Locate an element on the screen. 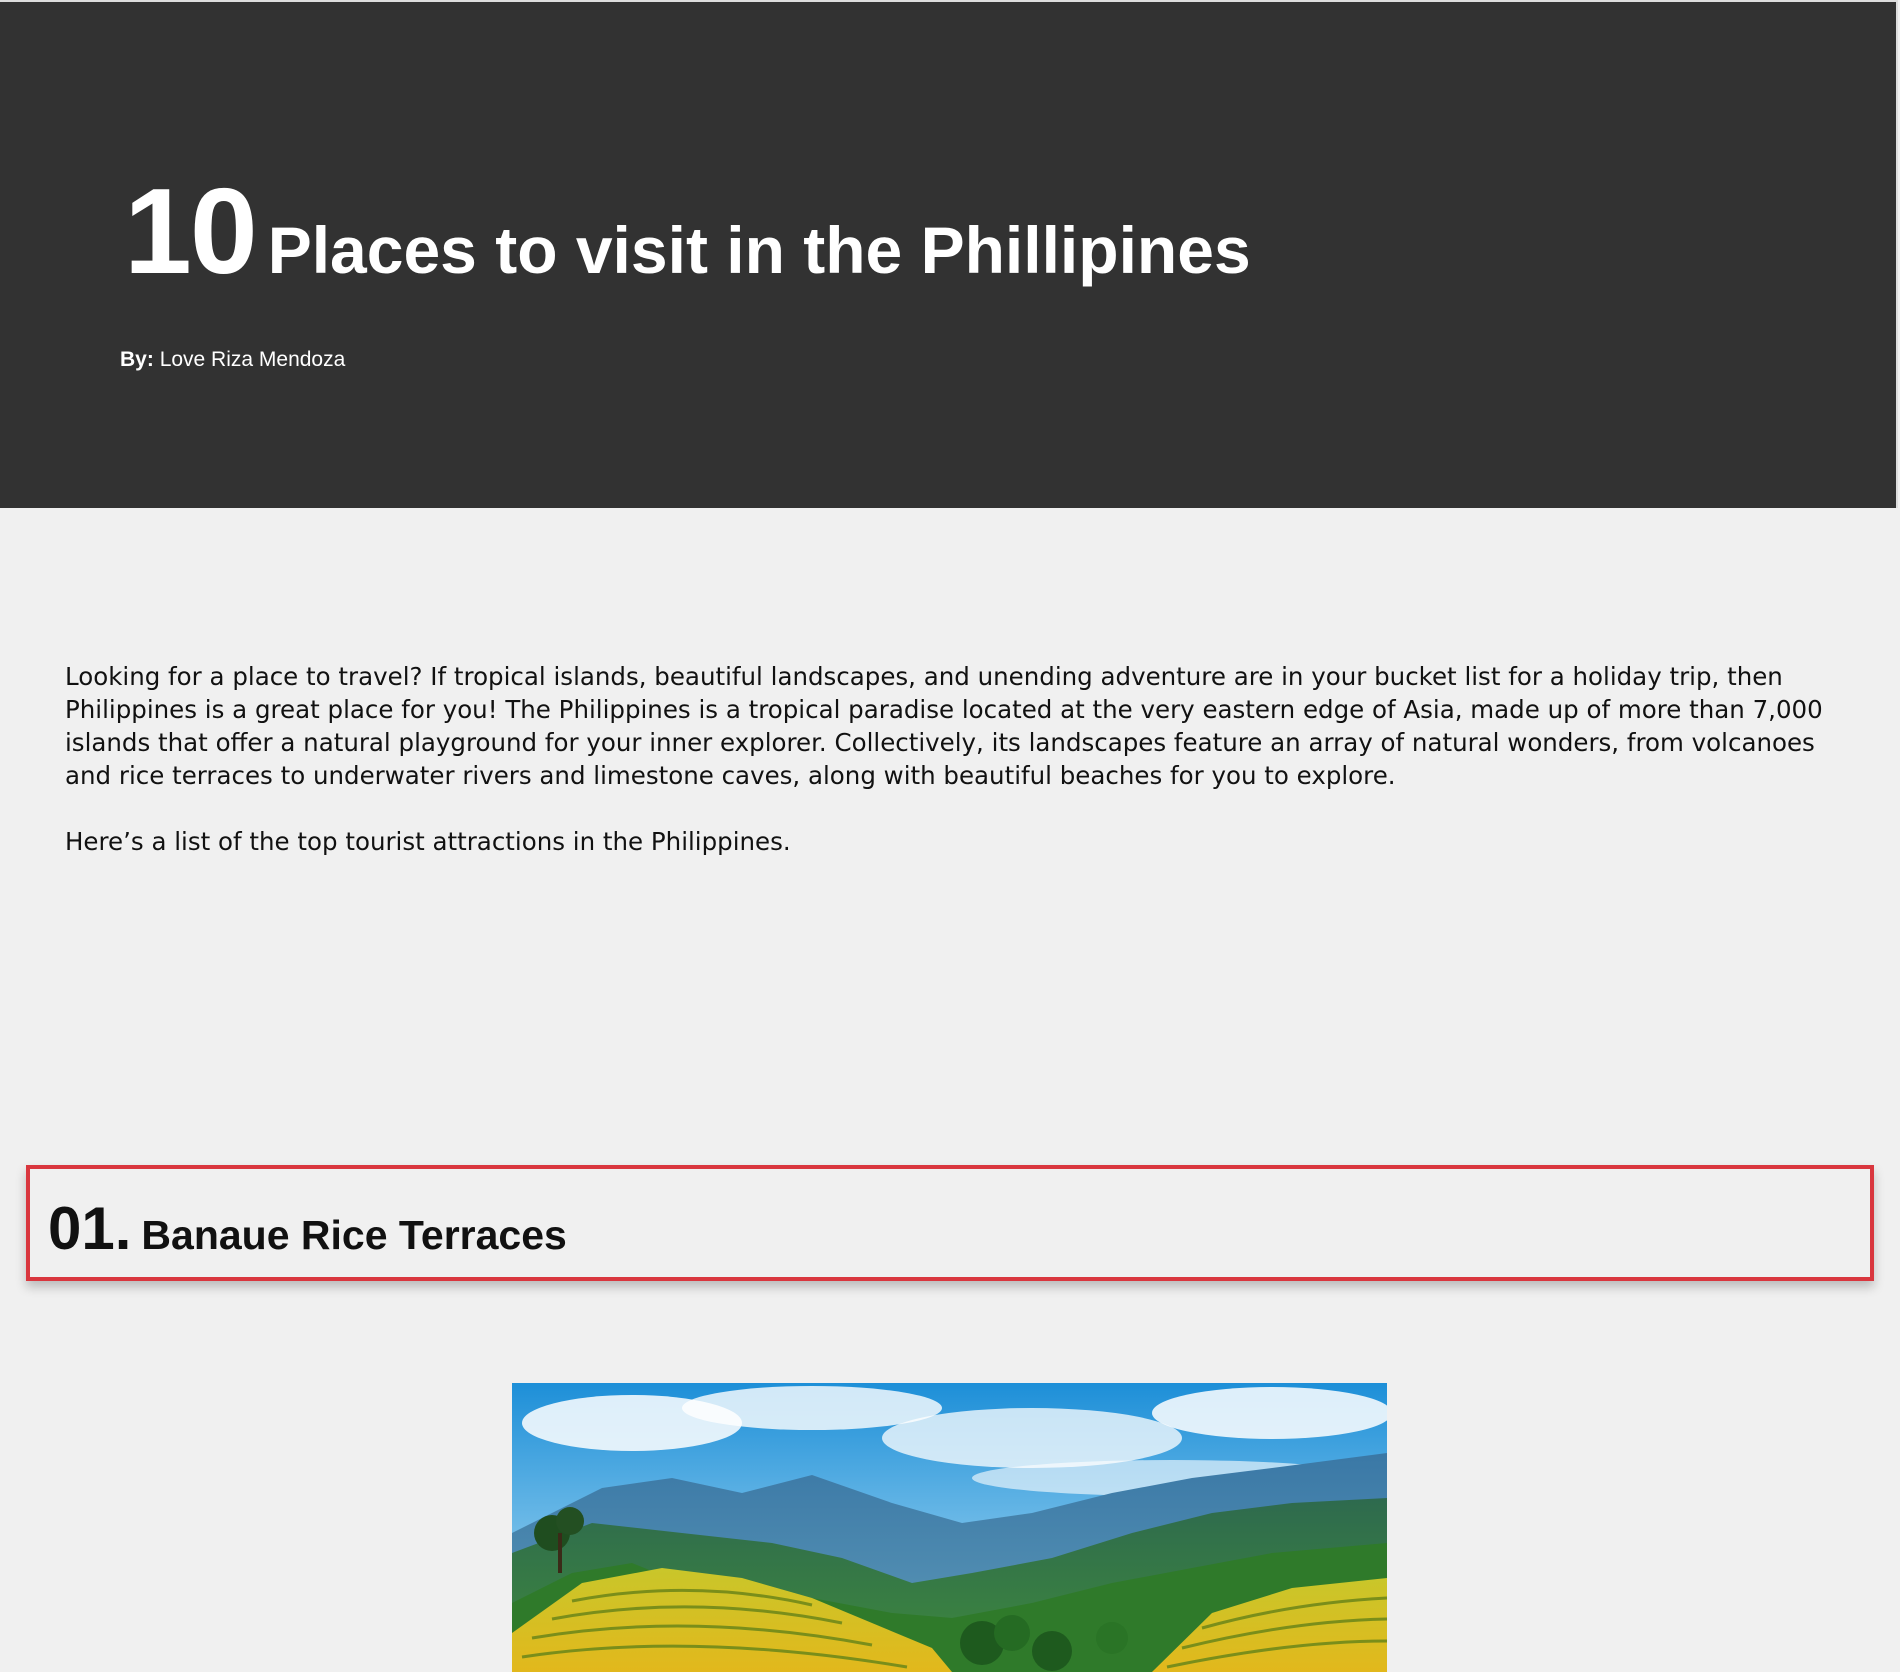  rice-terraces-image is located at coordinates (949, 1527).